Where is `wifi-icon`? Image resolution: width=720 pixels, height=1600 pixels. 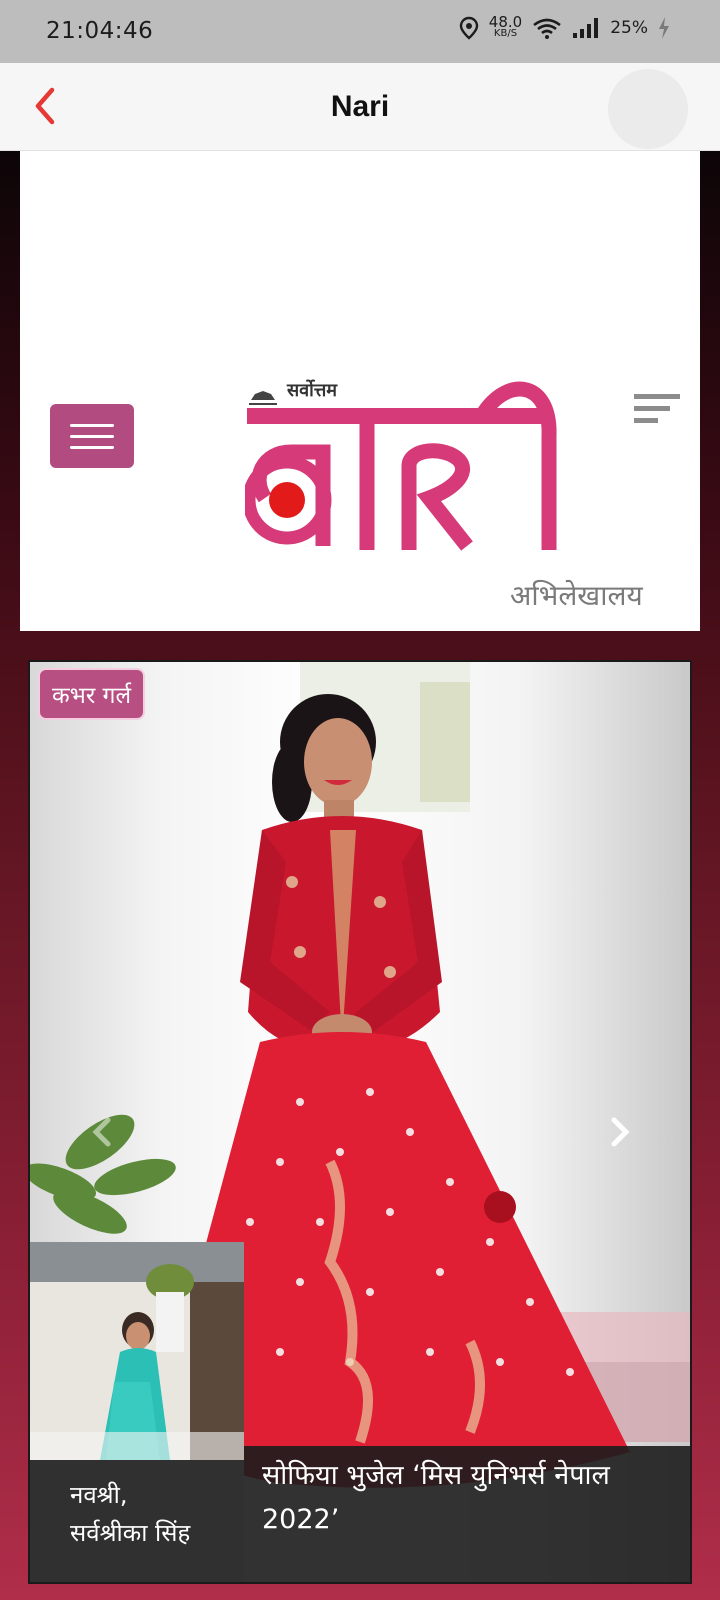
wifi-icon is located at coordinates (547, 28).